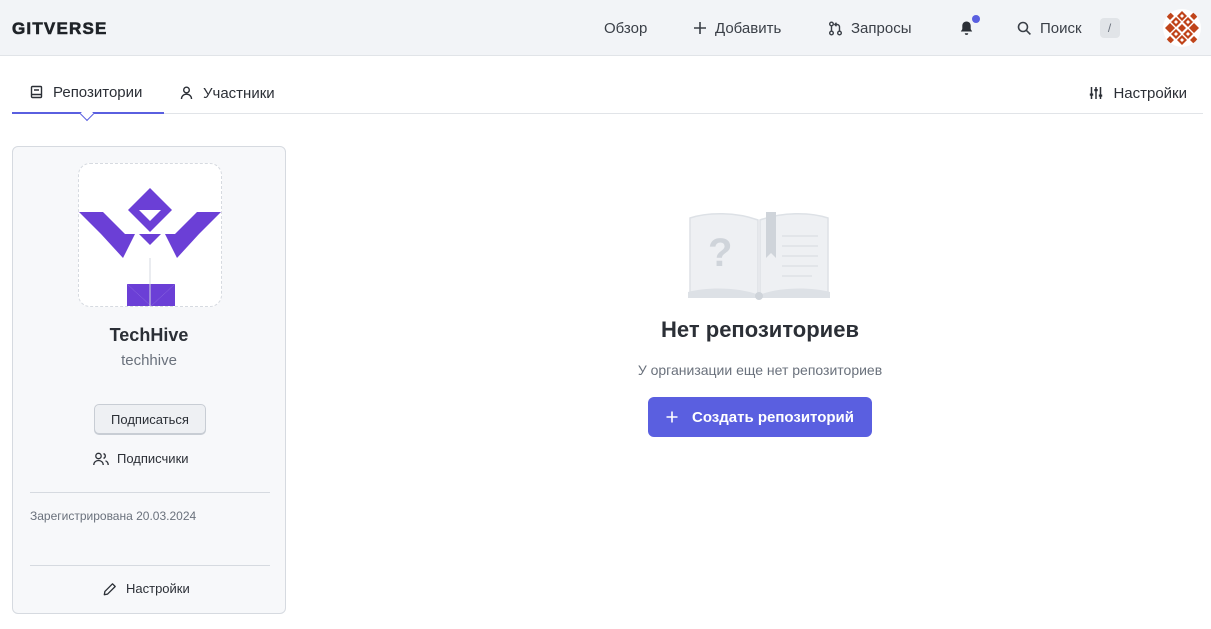 Image resolution: width=1211 pixels, height=629 pixels. I want to click on org-settings-link: Настройки, so click(146, 588).